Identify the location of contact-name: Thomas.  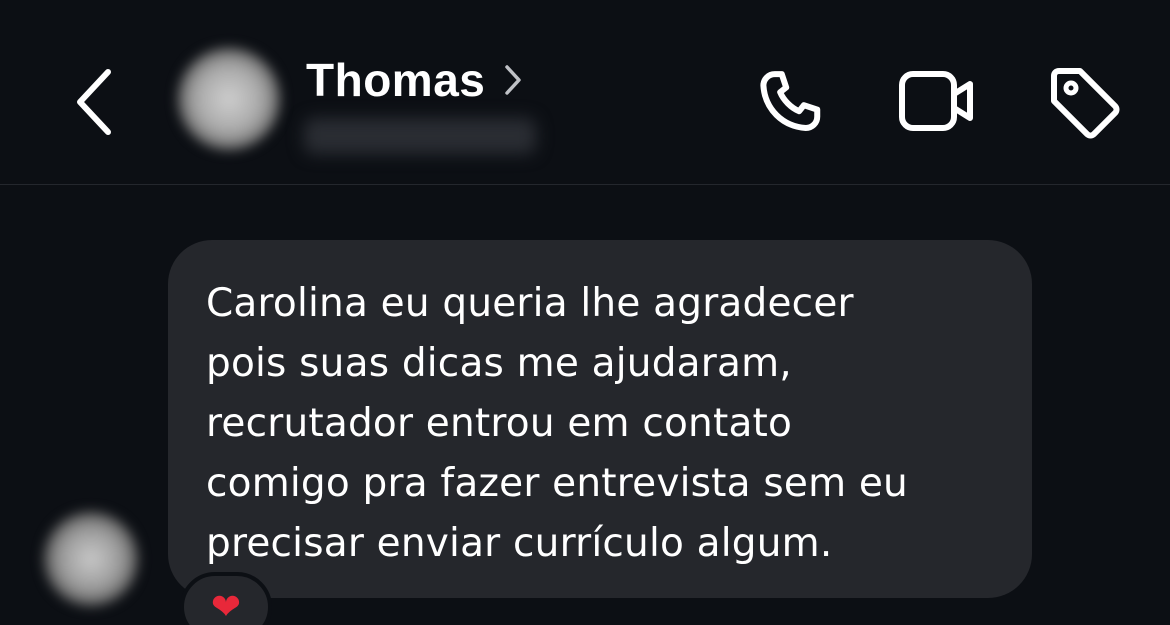
(396, 80).